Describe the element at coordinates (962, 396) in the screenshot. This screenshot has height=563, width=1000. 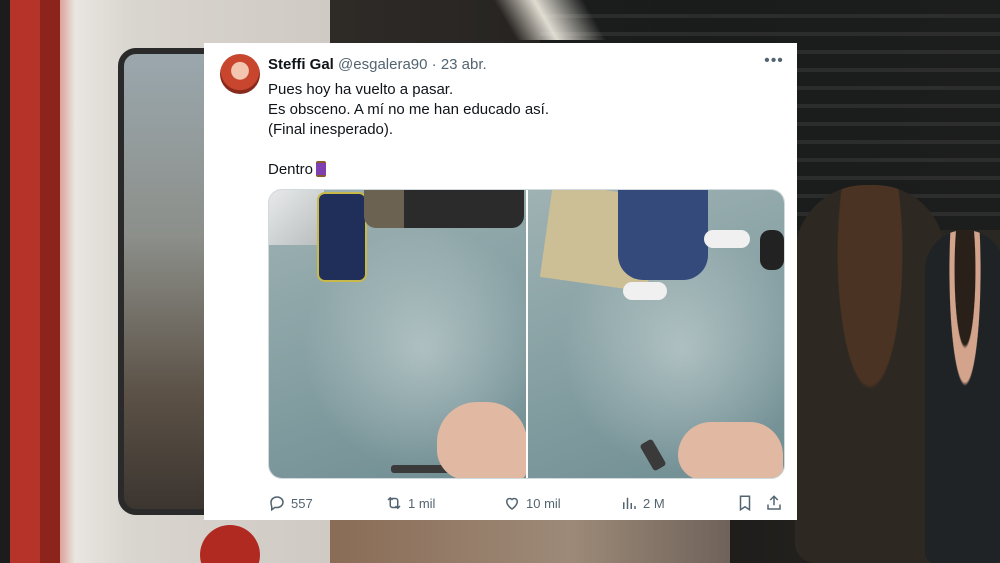
I see `passenger-man` at that location.